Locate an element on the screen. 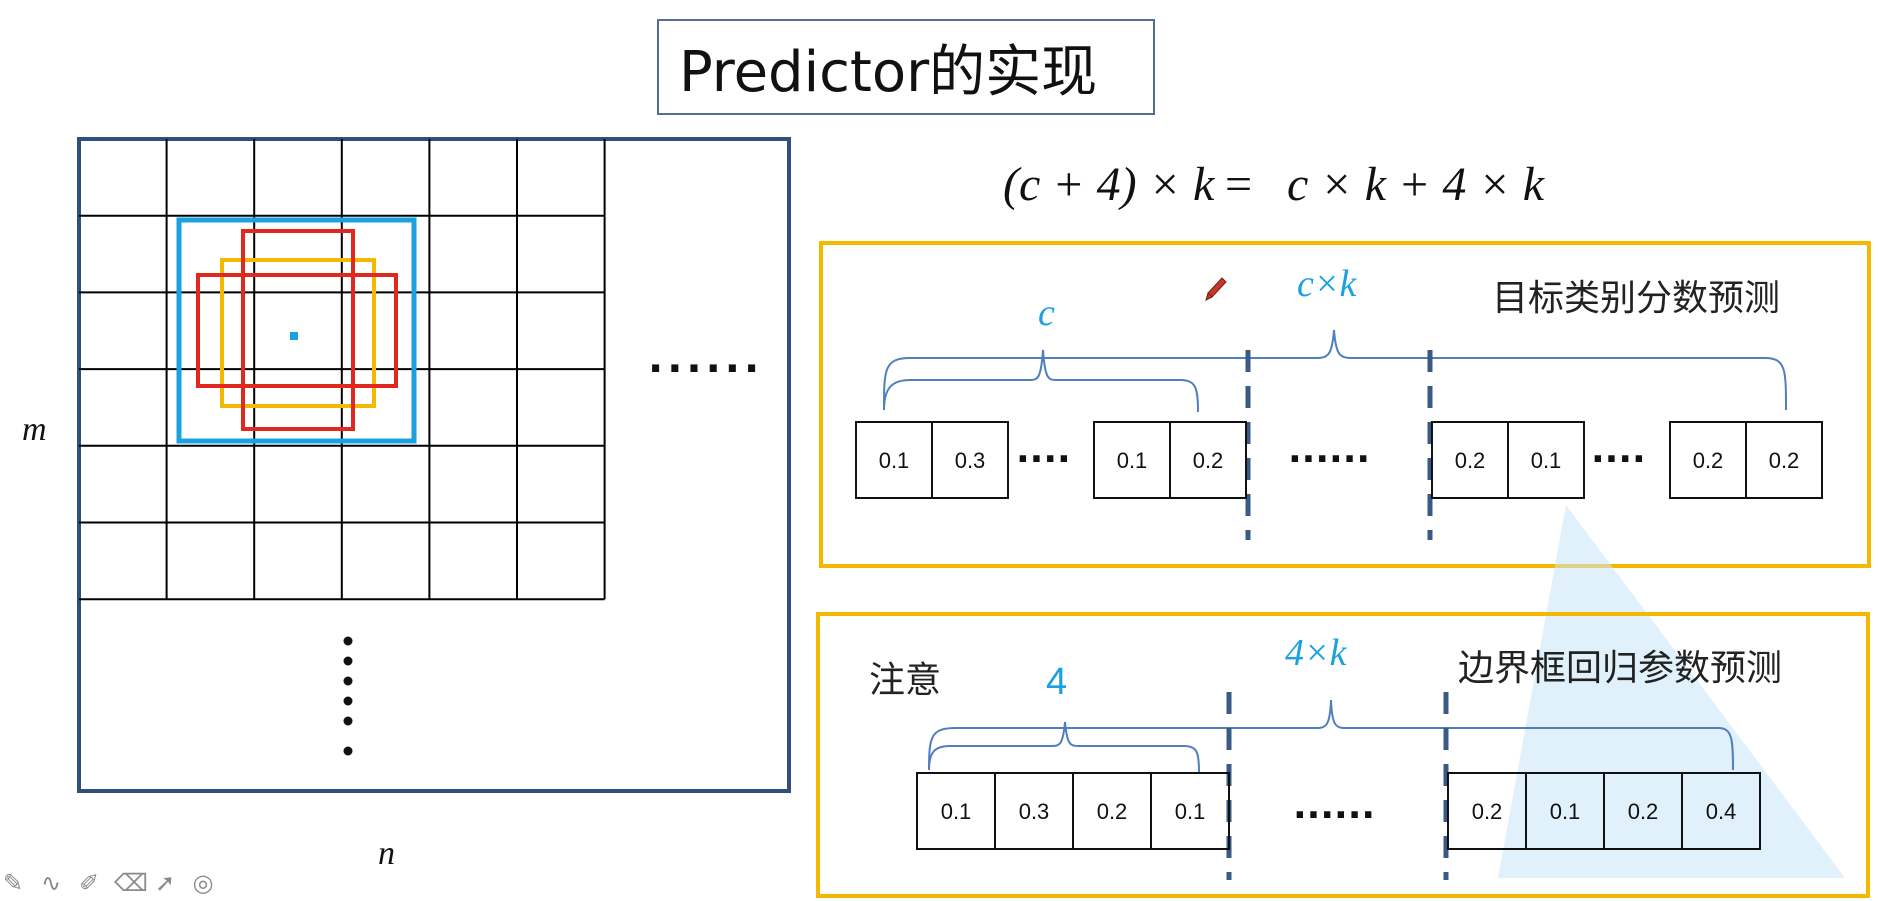 The height and width of the screenshot is (901, 1878). col-count-label: n is located at coordinates (386, 853).